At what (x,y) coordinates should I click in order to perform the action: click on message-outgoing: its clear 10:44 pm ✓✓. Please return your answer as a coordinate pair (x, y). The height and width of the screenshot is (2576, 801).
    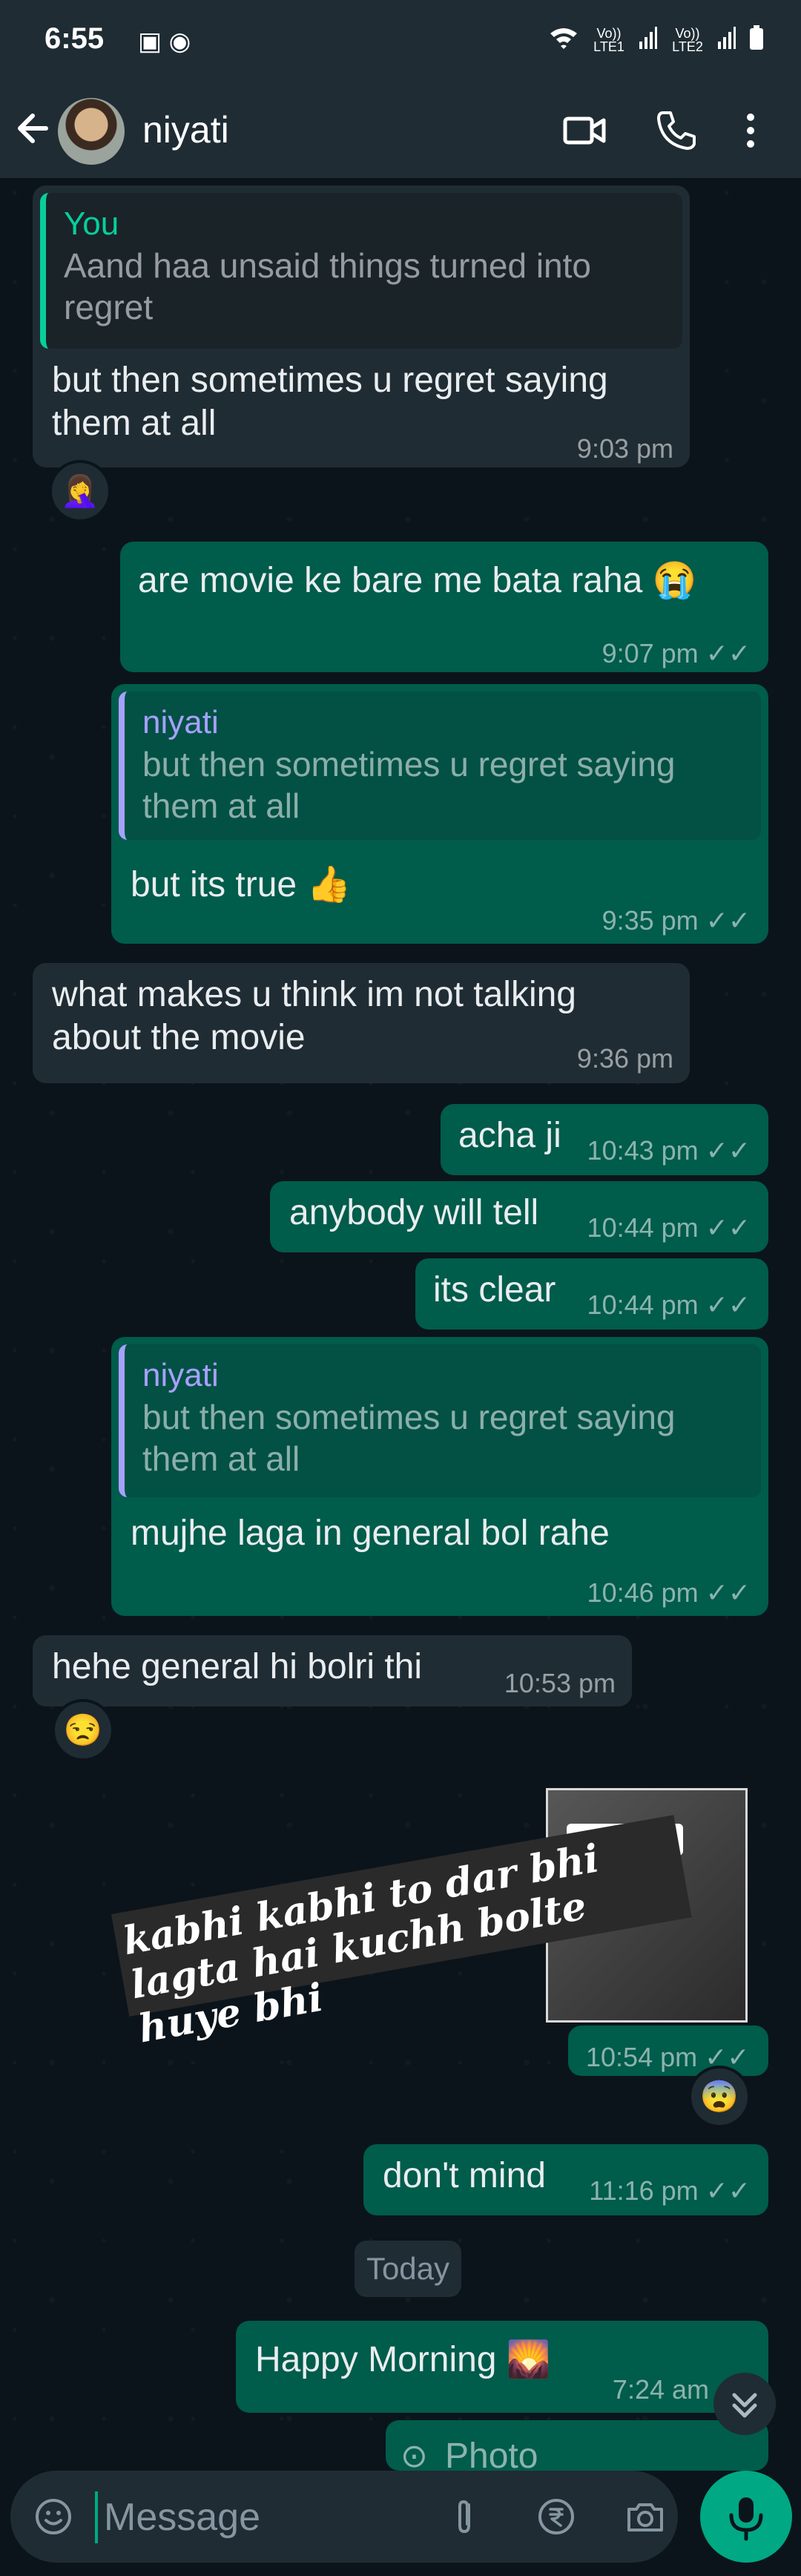
    Looking at the image, I should click on (591, 1294).